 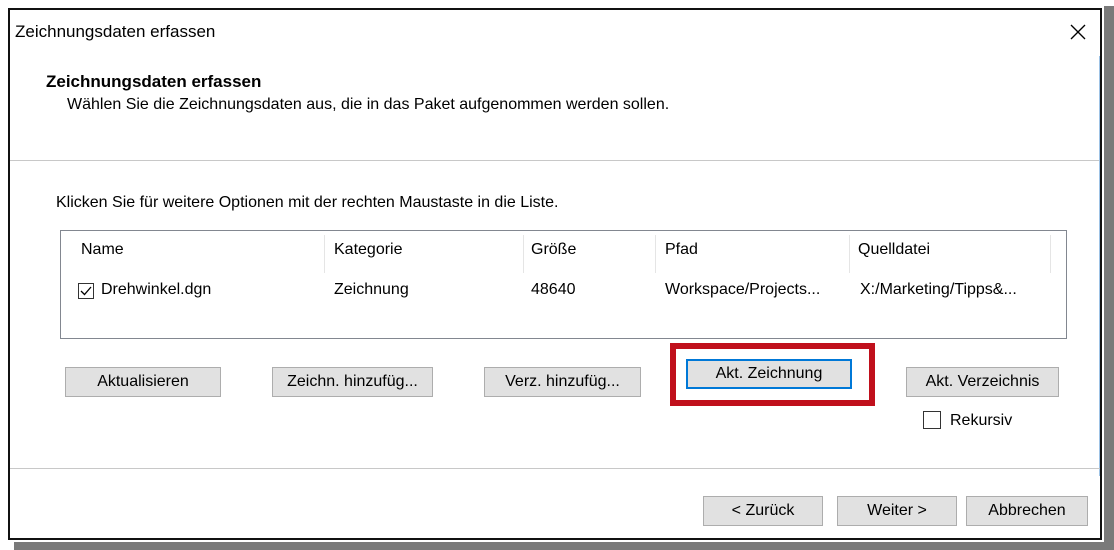 What do you see at coordinates (1099, 266) in the screenshot?
I see `right-edge-accent` at bounding box center [1099, 266].